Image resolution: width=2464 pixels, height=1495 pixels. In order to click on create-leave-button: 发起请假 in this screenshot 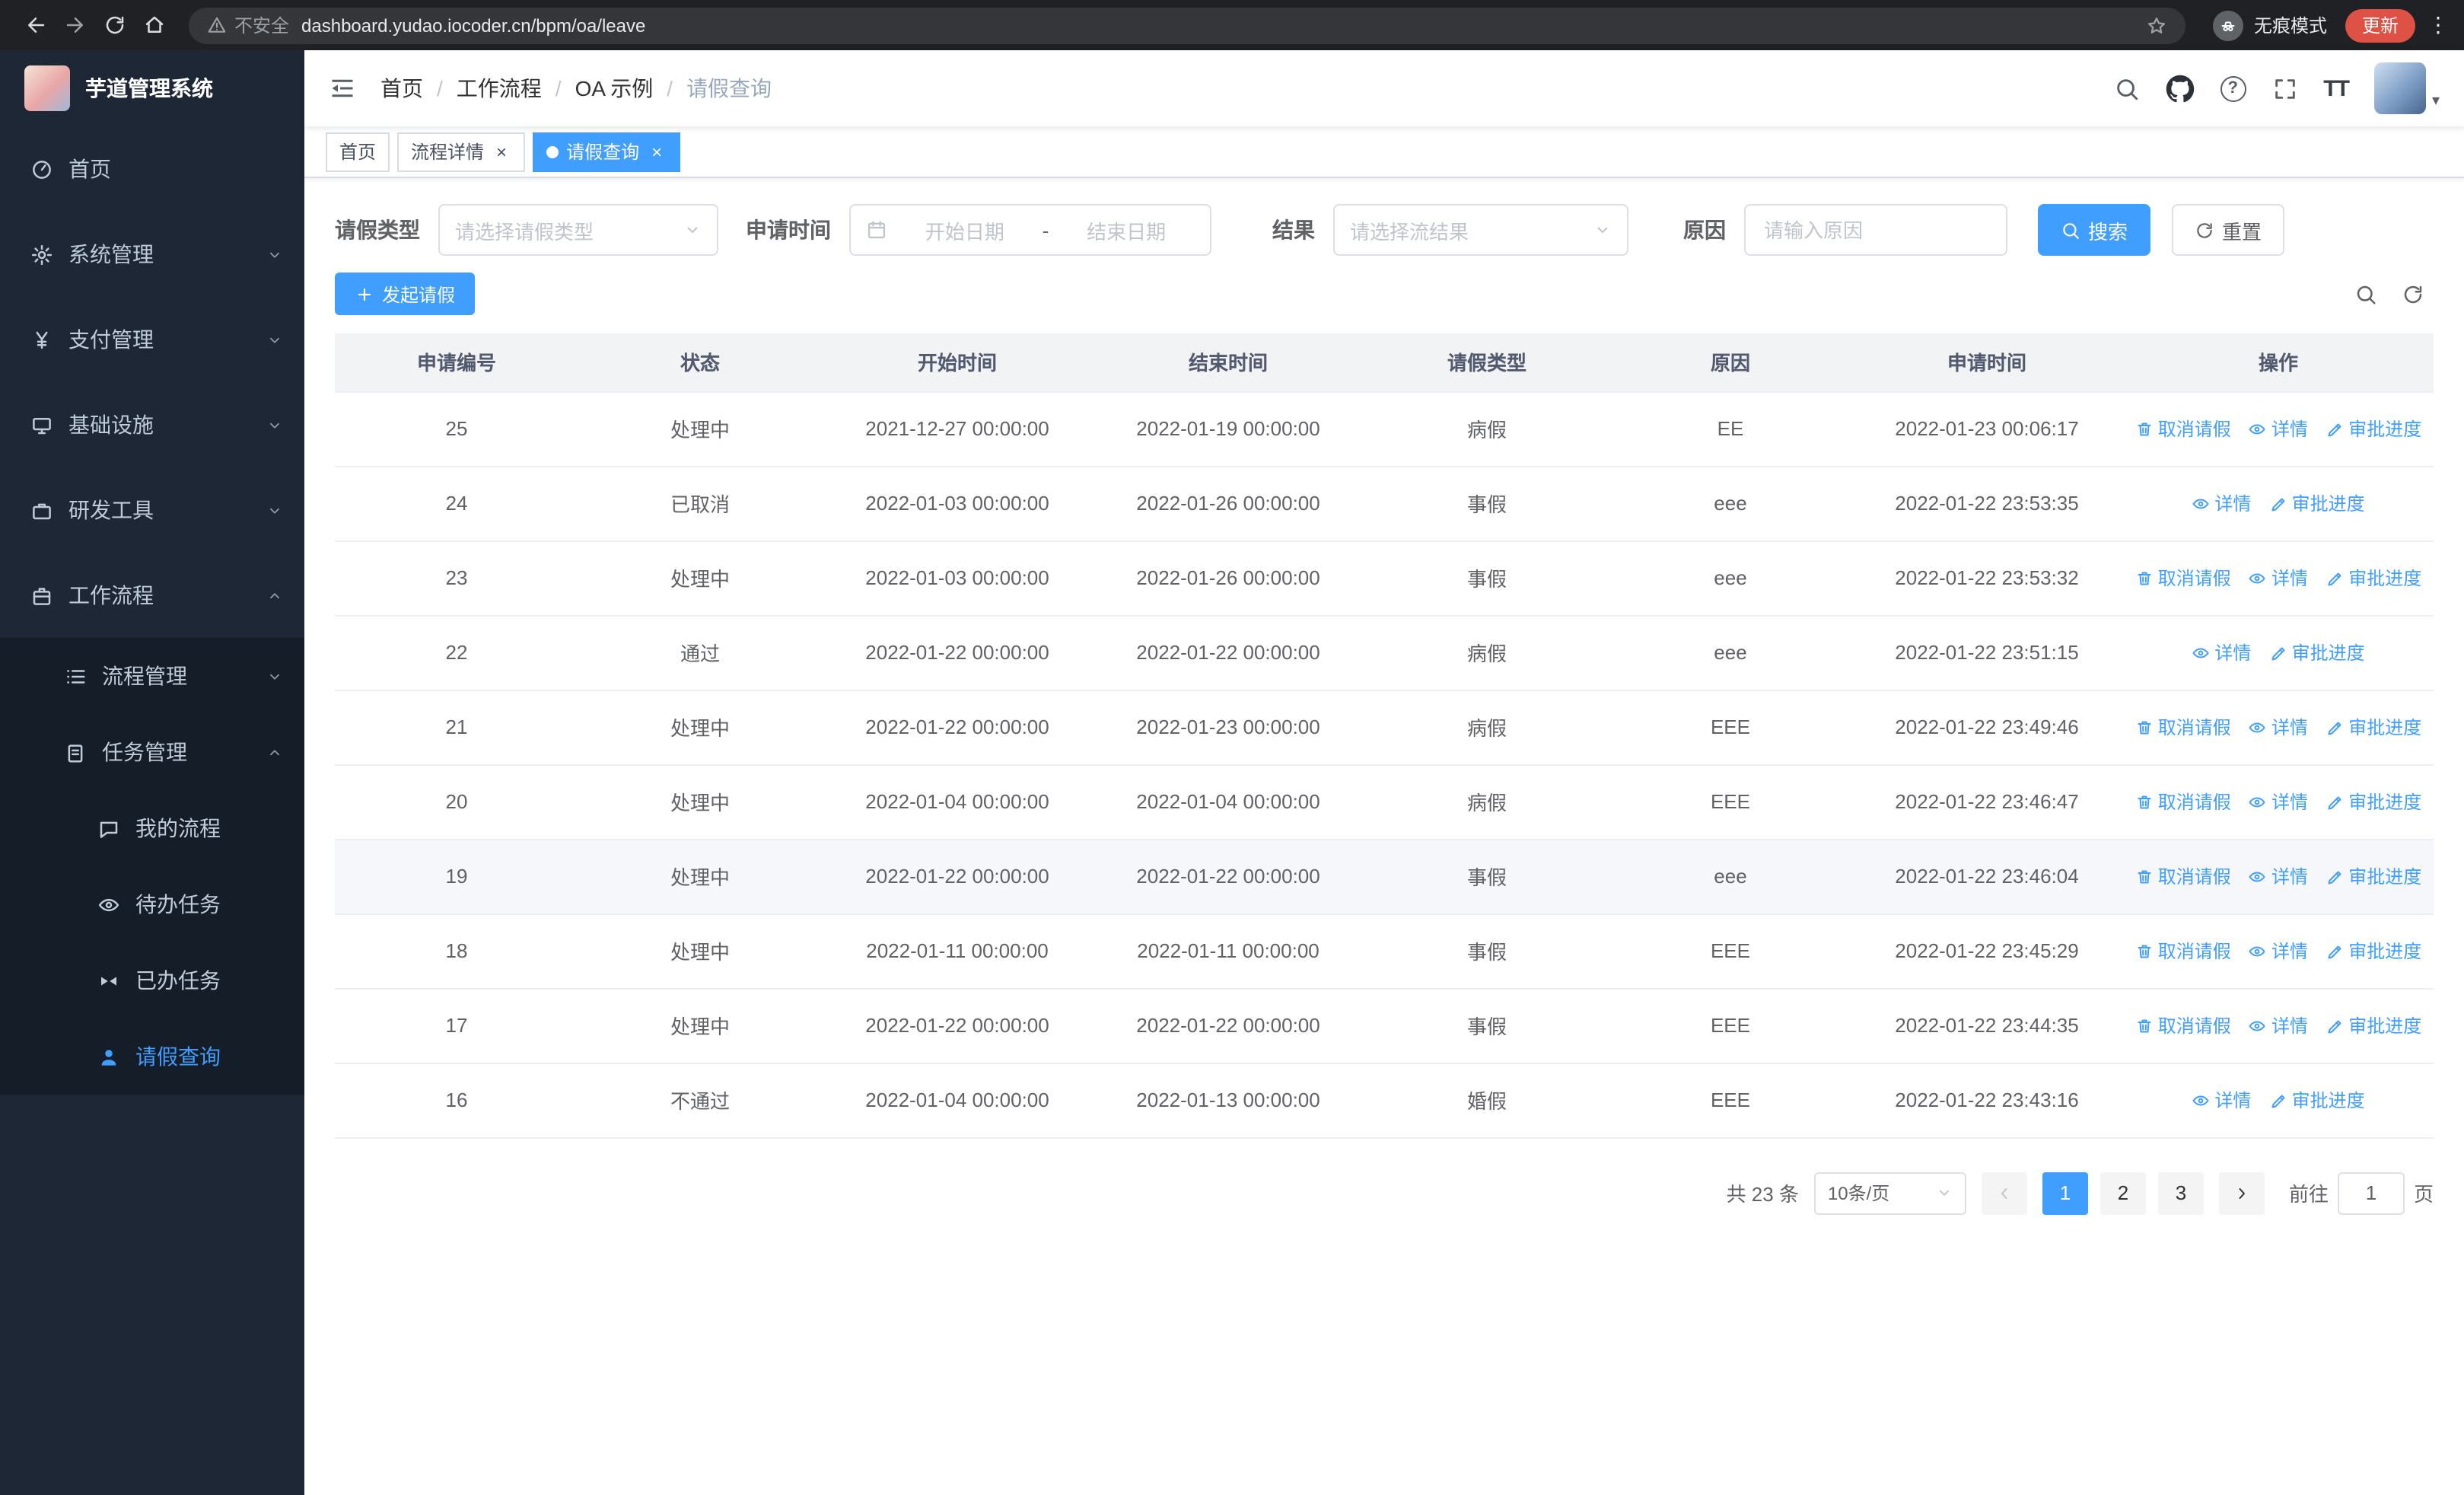, I will do `click(405, 294)`.